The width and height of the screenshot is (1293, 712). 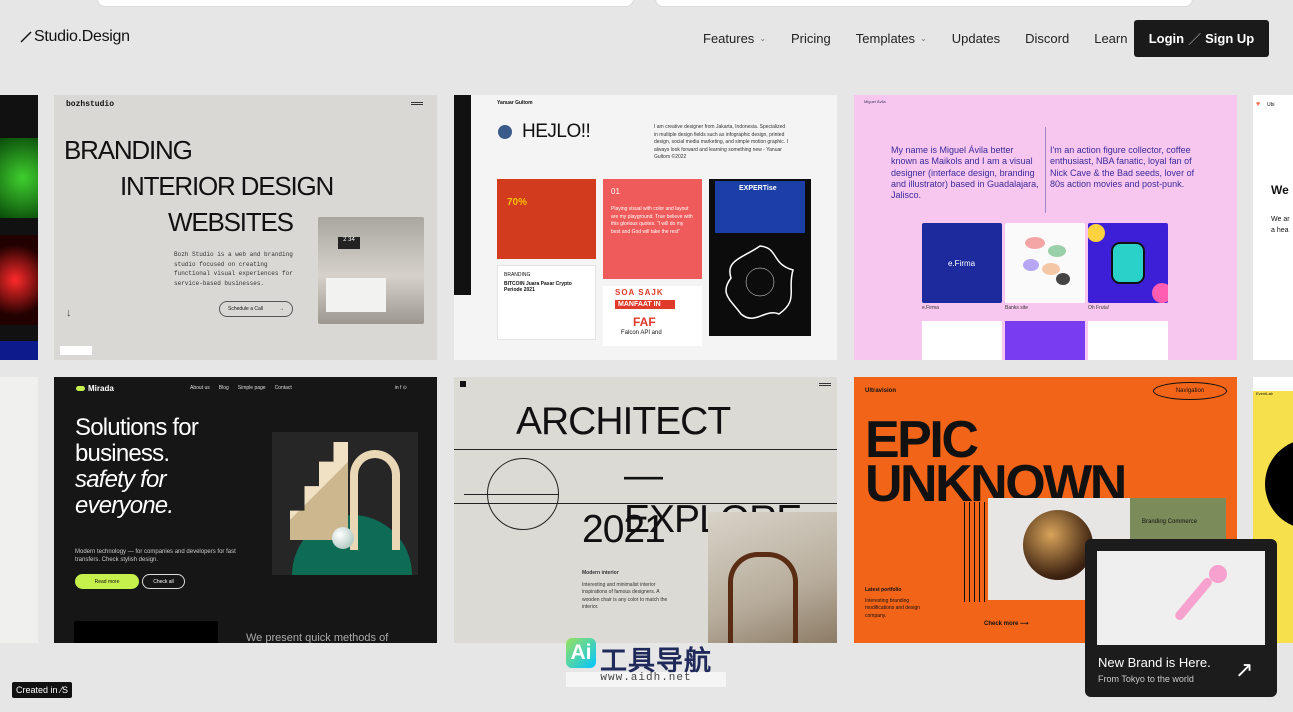 What do you see at coordinates (1146, 679) in the screenshot?
I see `popup-subtitle: From Tokyo to the world` at bounding box center [1146, 679].